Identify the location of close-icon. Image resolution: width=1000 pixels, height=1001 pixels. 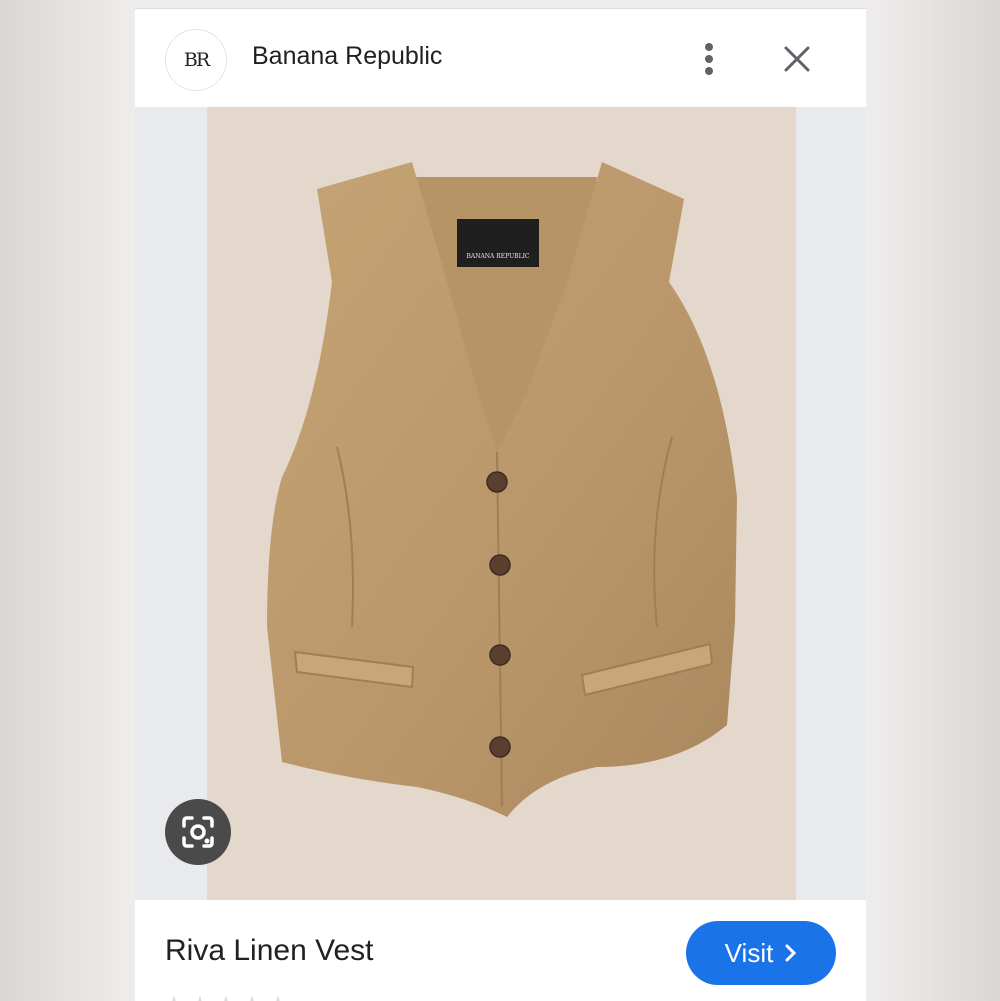
(797, 59).